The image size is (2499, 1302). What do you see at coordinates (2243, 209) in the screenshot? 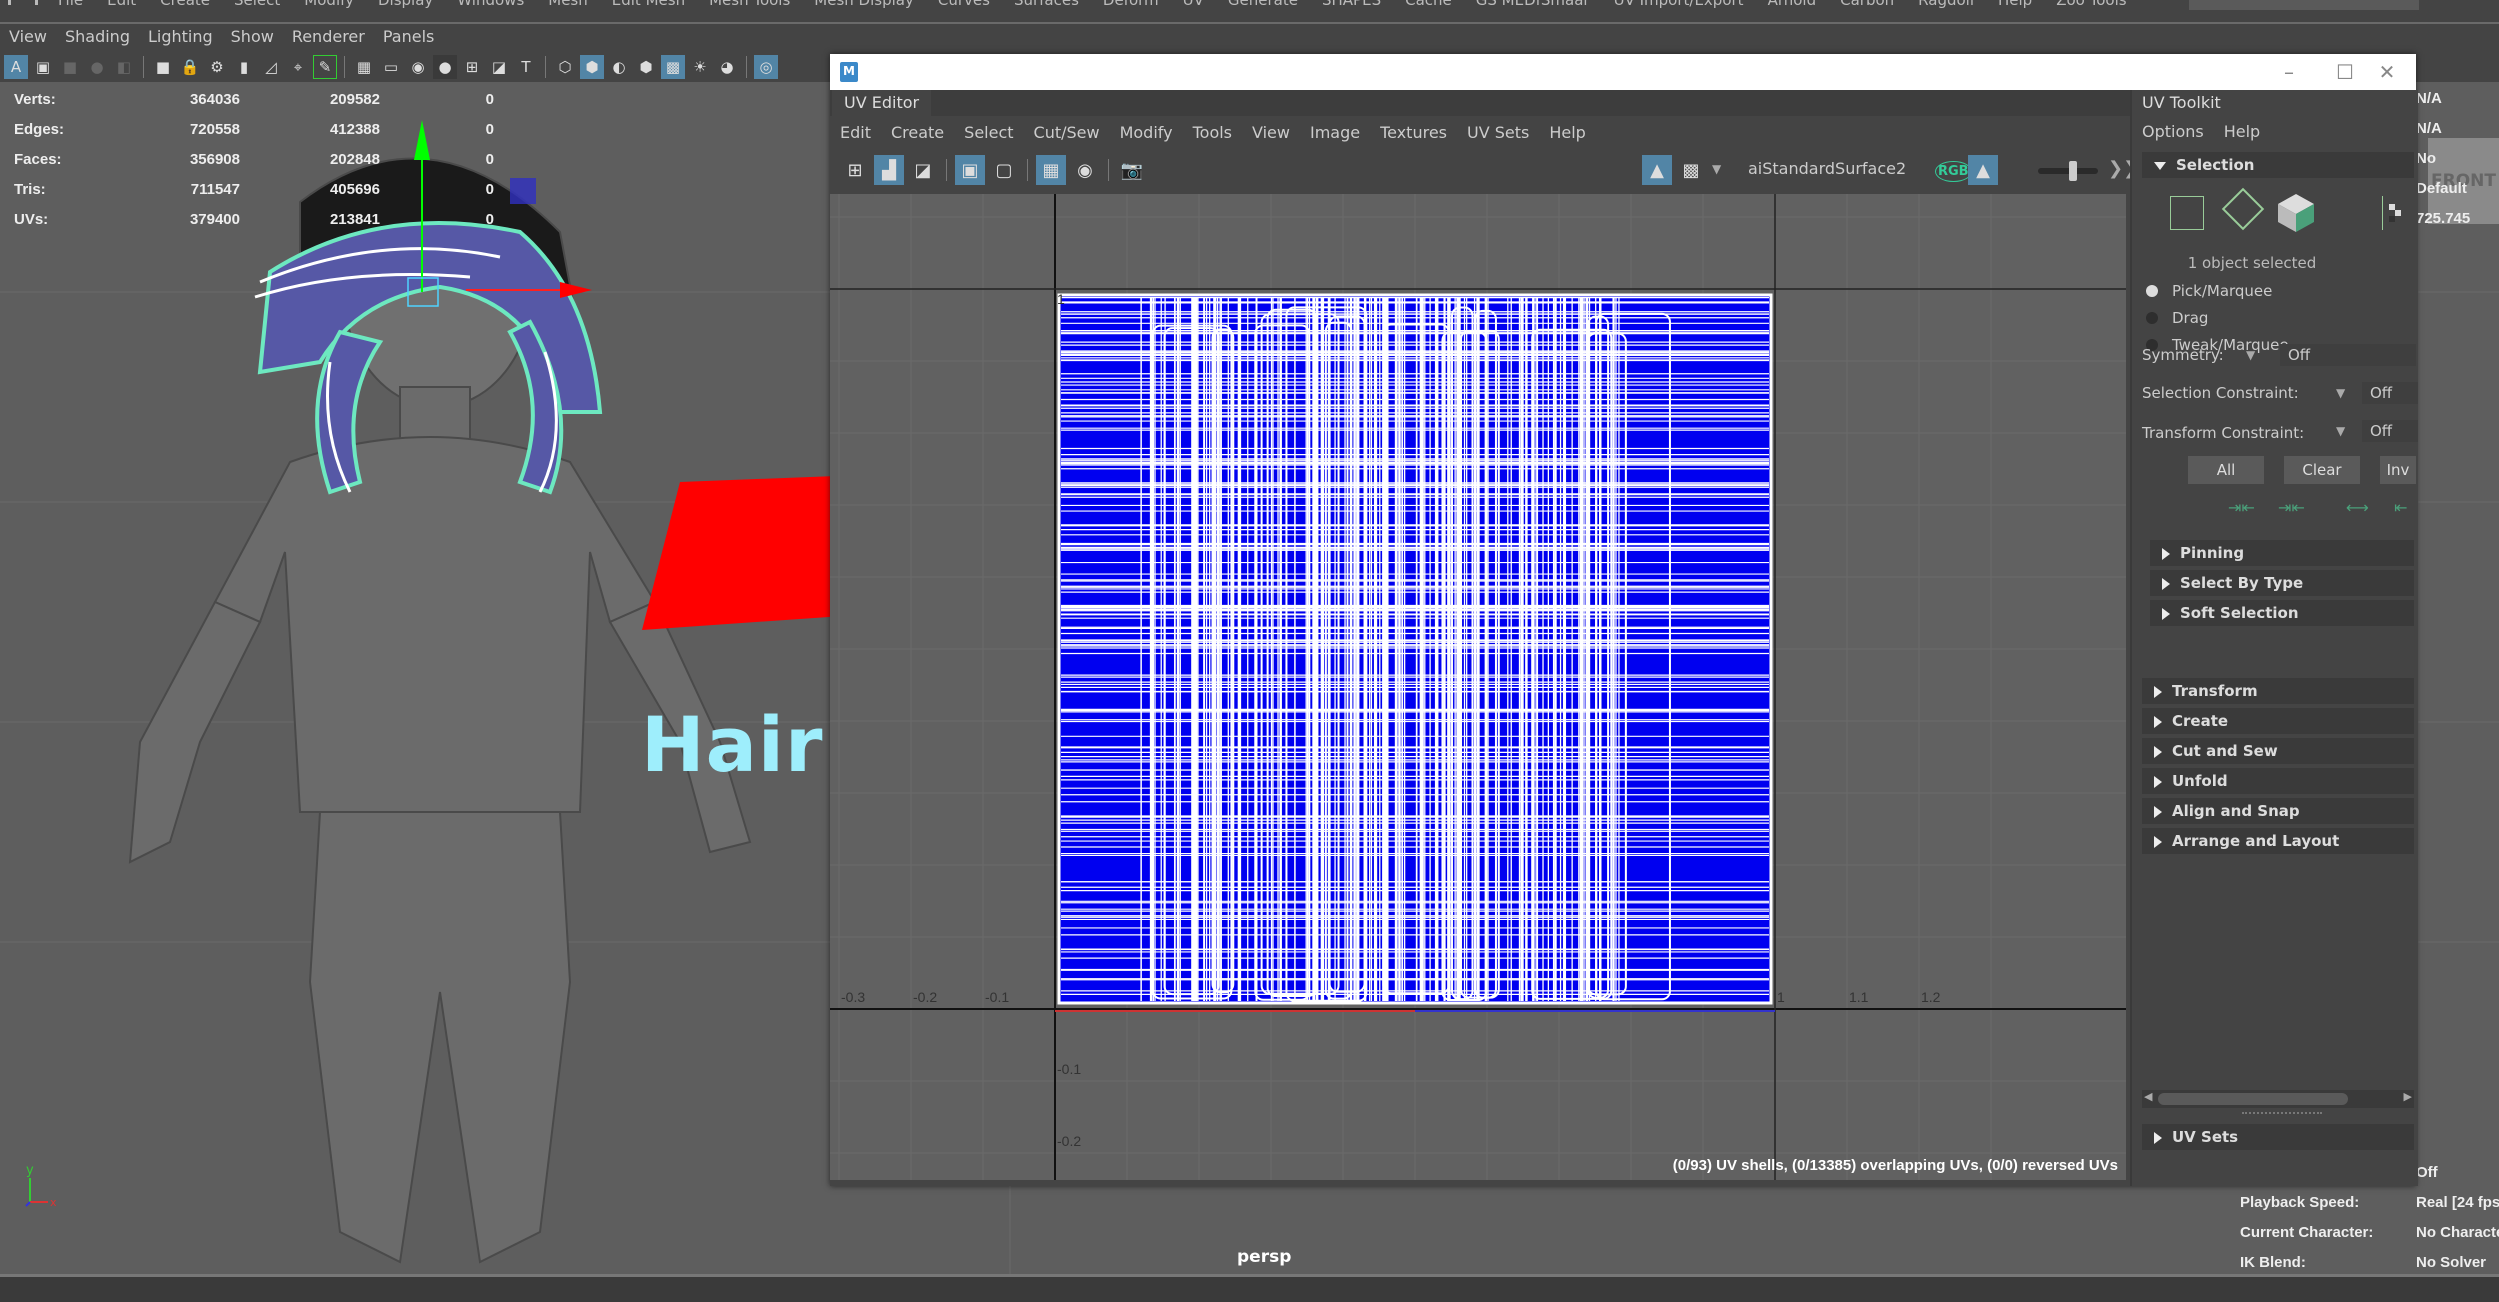
I see `edge-select-icon` at bounding box center [2243, 209].